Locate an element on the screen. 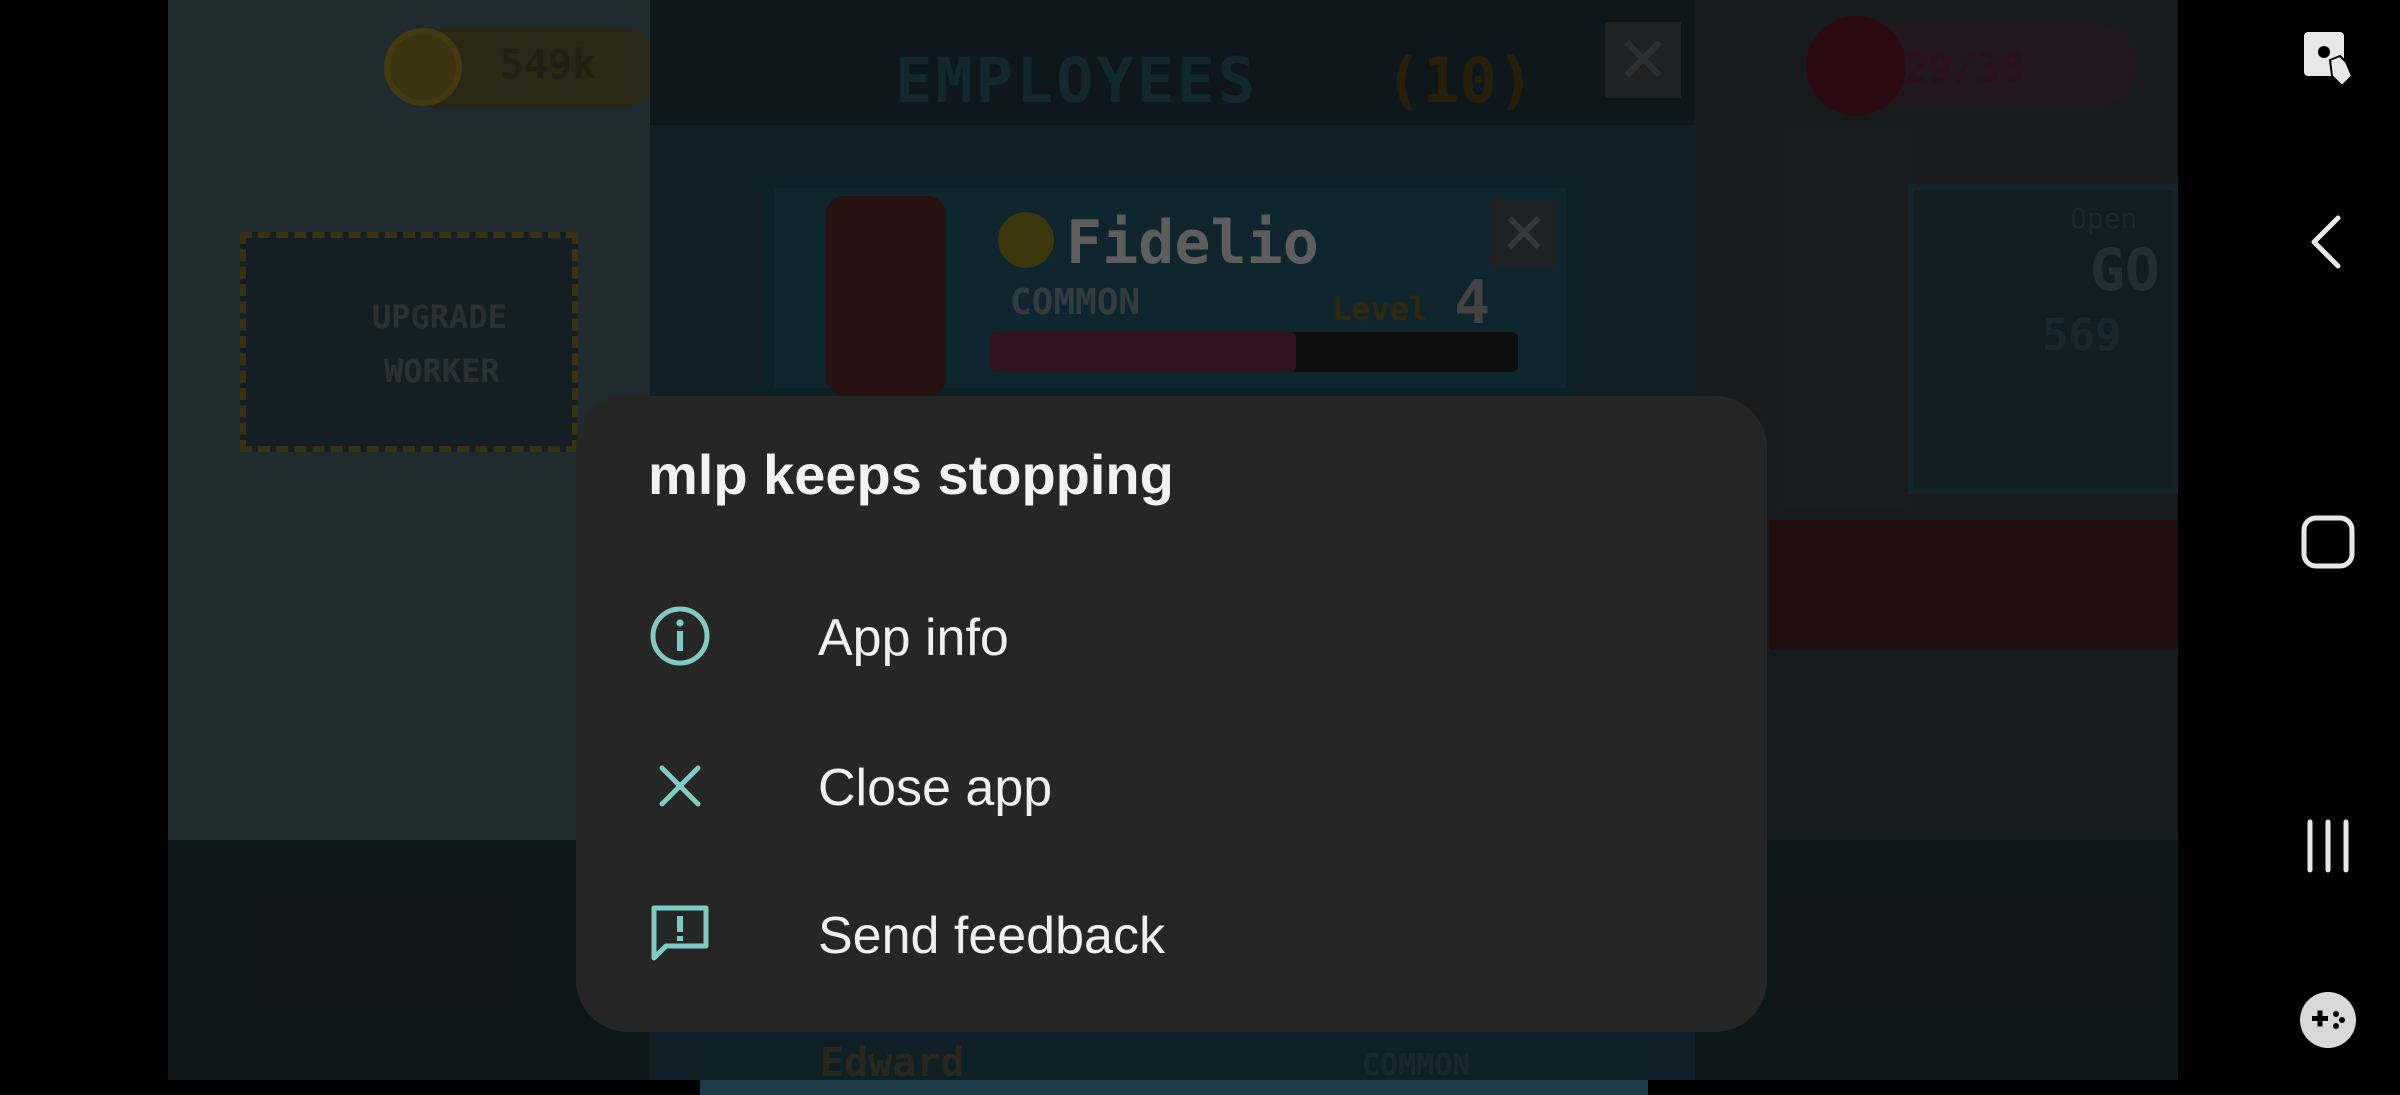  feedback-icon is located at coordinates (680, 933).